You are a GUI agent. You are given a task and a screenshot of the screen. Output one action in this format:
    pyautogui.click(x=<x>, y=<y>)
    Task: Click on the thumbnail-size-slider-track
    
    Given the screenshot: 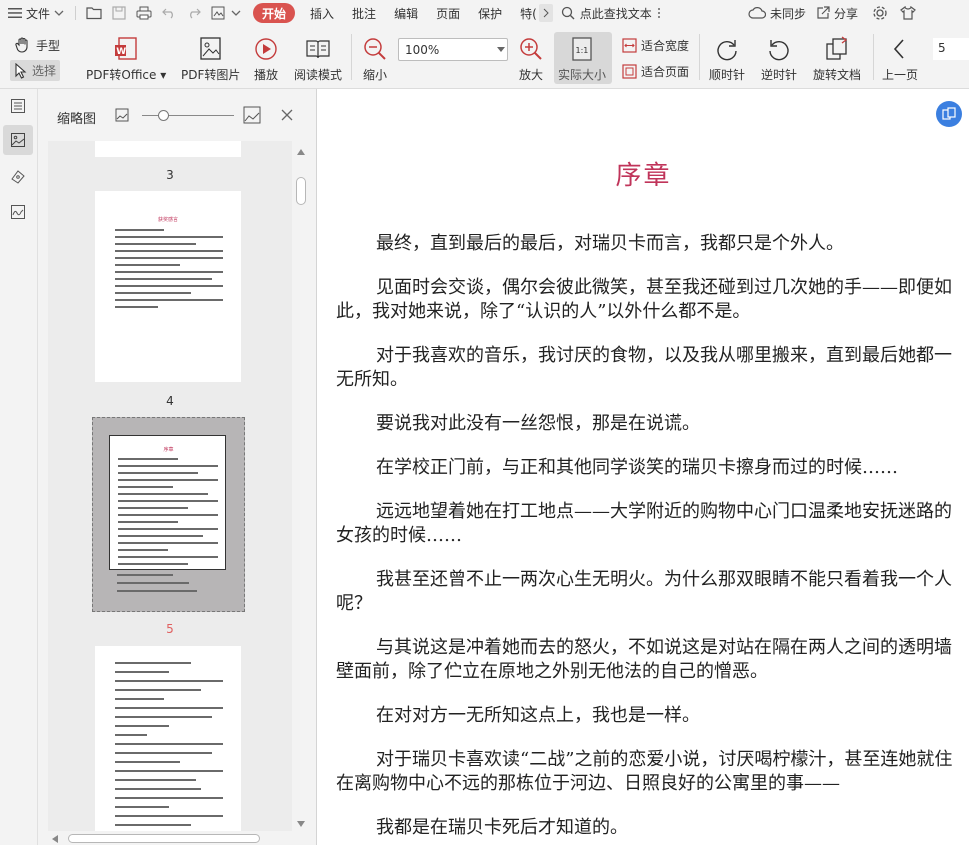 What is the action you would take?
    pyautogui.click(x=188, y=115)
    